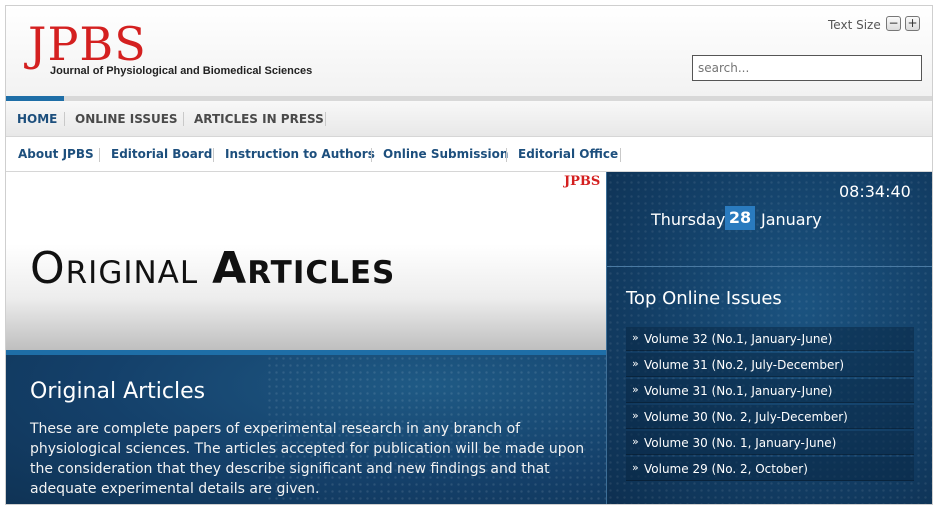 This screenshot has width=938, height=505. I want to click on issue-link: » Volume 31 (No.2, July-December), so click(770, 365).